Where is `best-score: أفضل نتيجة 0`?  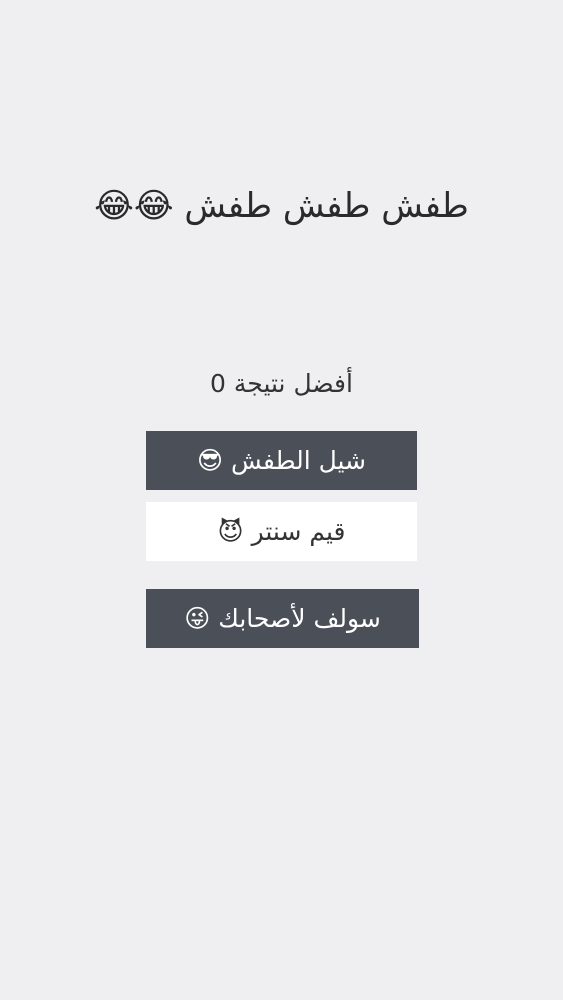 best-score: أفضل نتيجة 0 is located at coordinates (281, 383).